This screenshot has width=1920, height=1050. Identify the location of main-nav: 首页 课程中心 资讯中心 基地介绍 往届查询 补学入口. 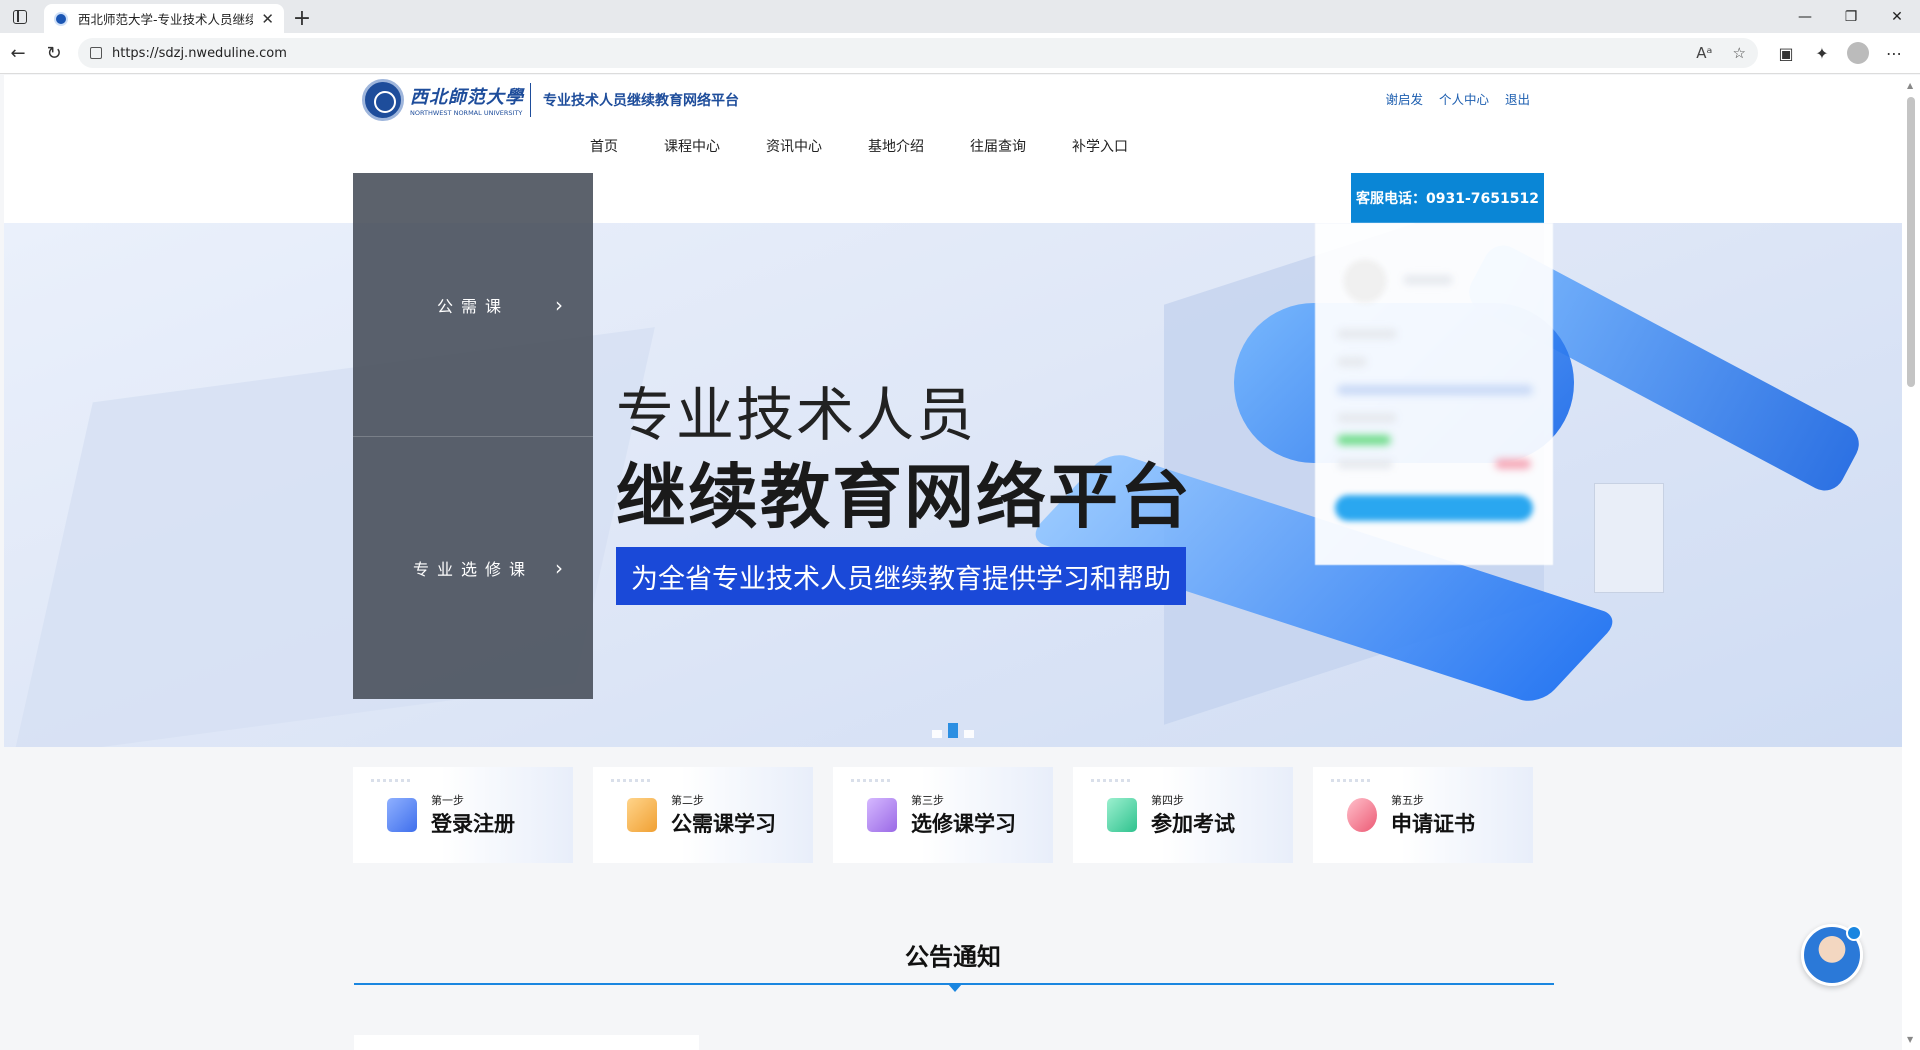
(882, 146).